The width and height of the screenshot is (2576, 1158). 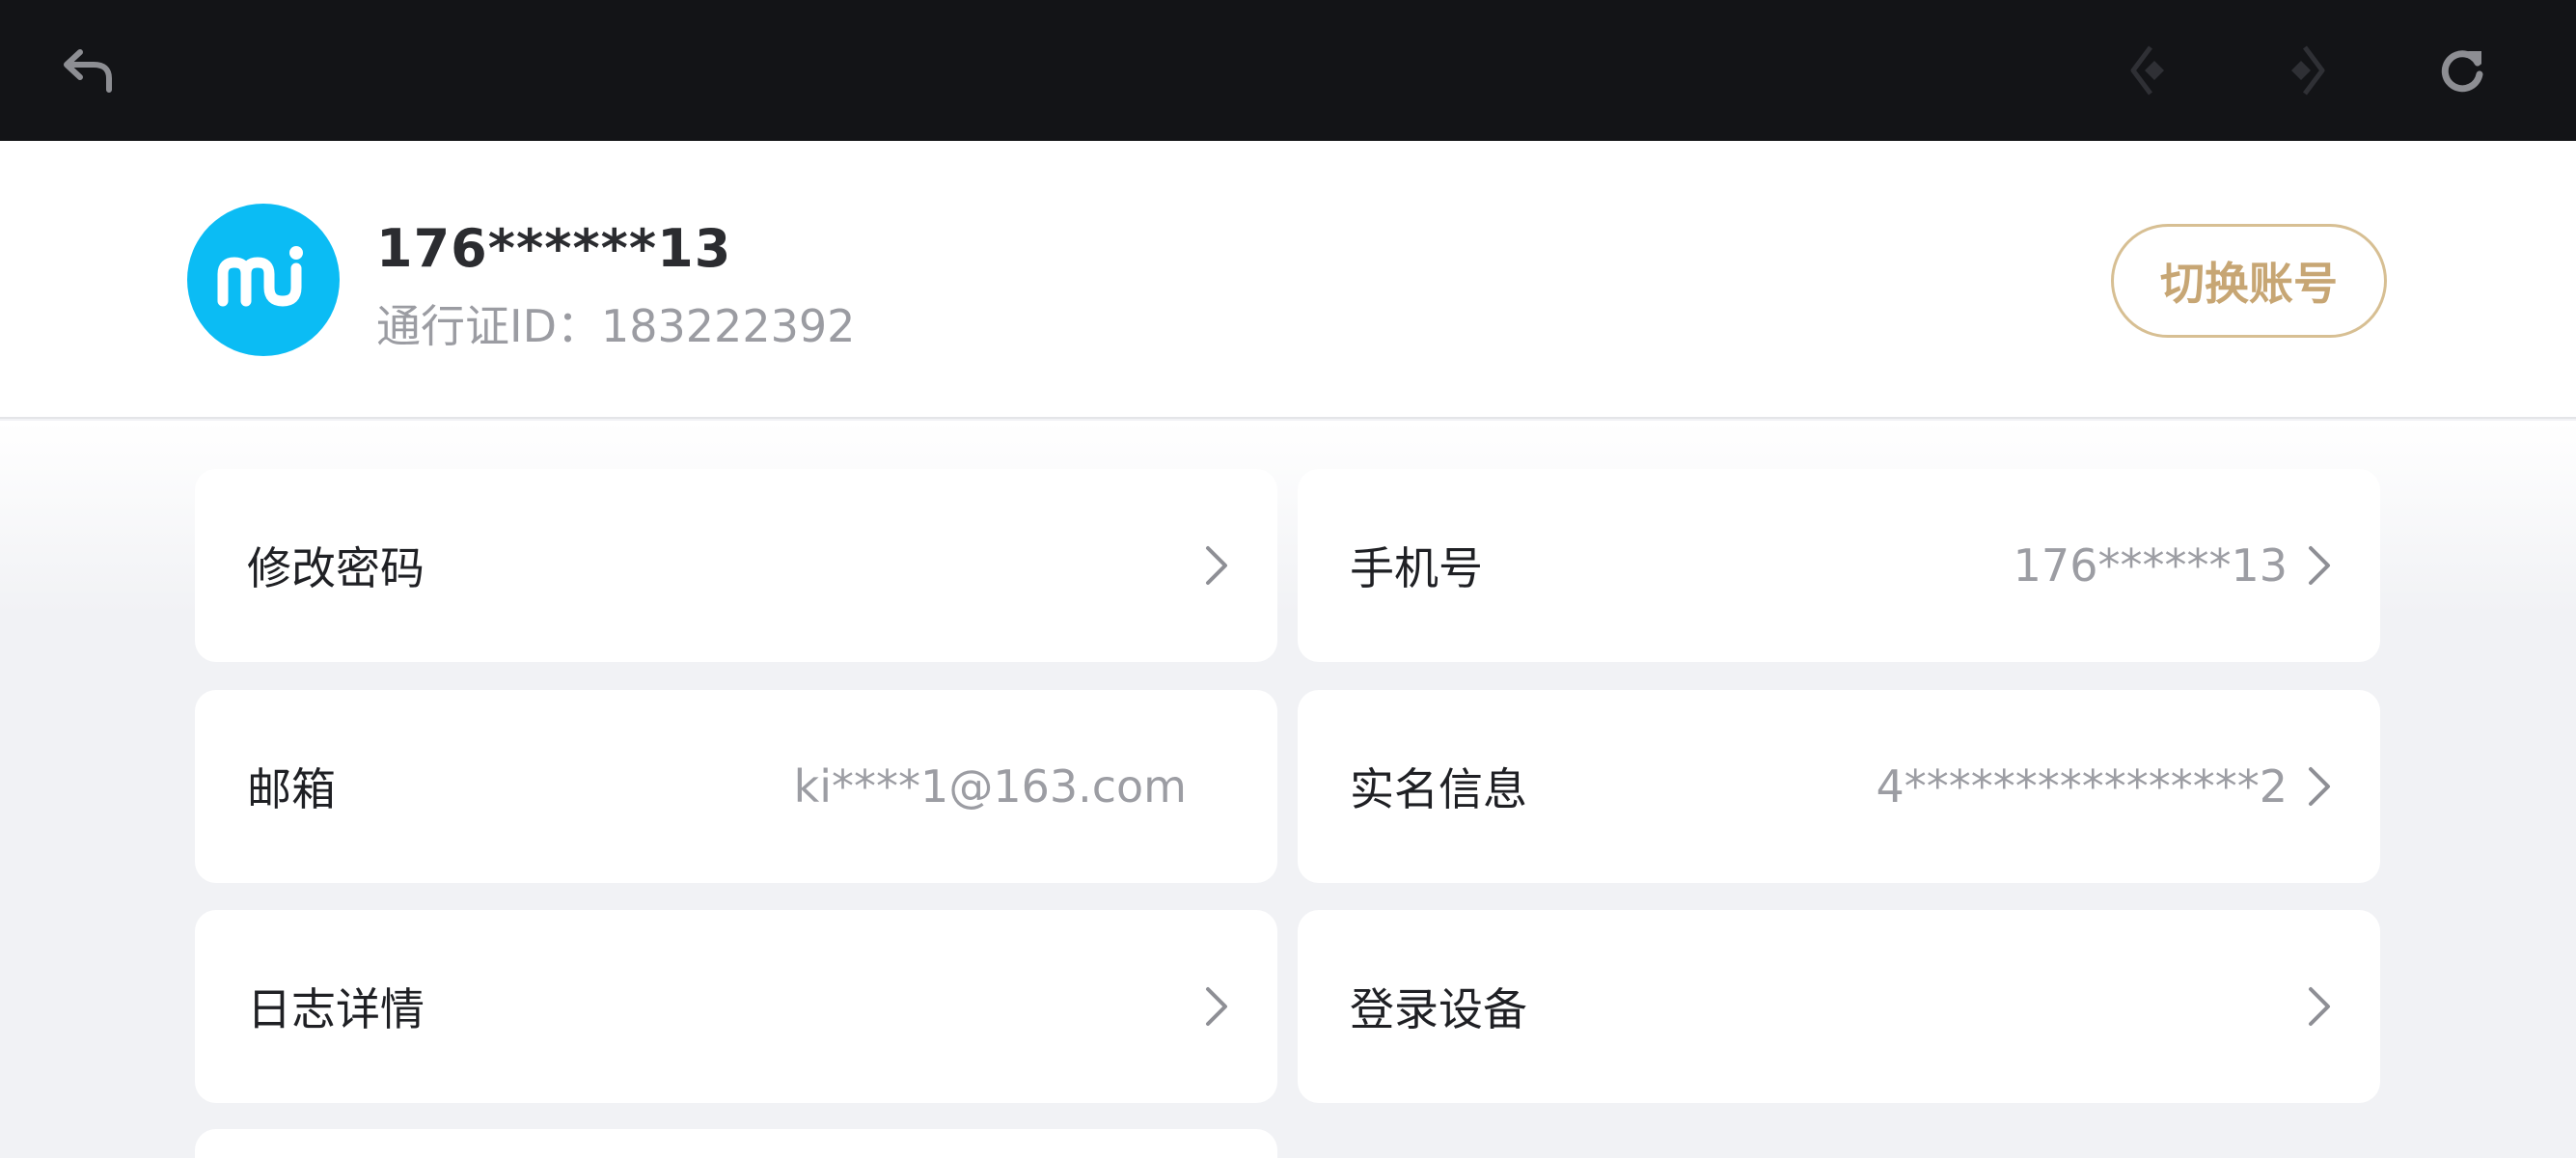 What do you see at coordinates (1438, 789) in the screenshot?
I see `item-label: 实名信息` at bounding box center [1438, 789].